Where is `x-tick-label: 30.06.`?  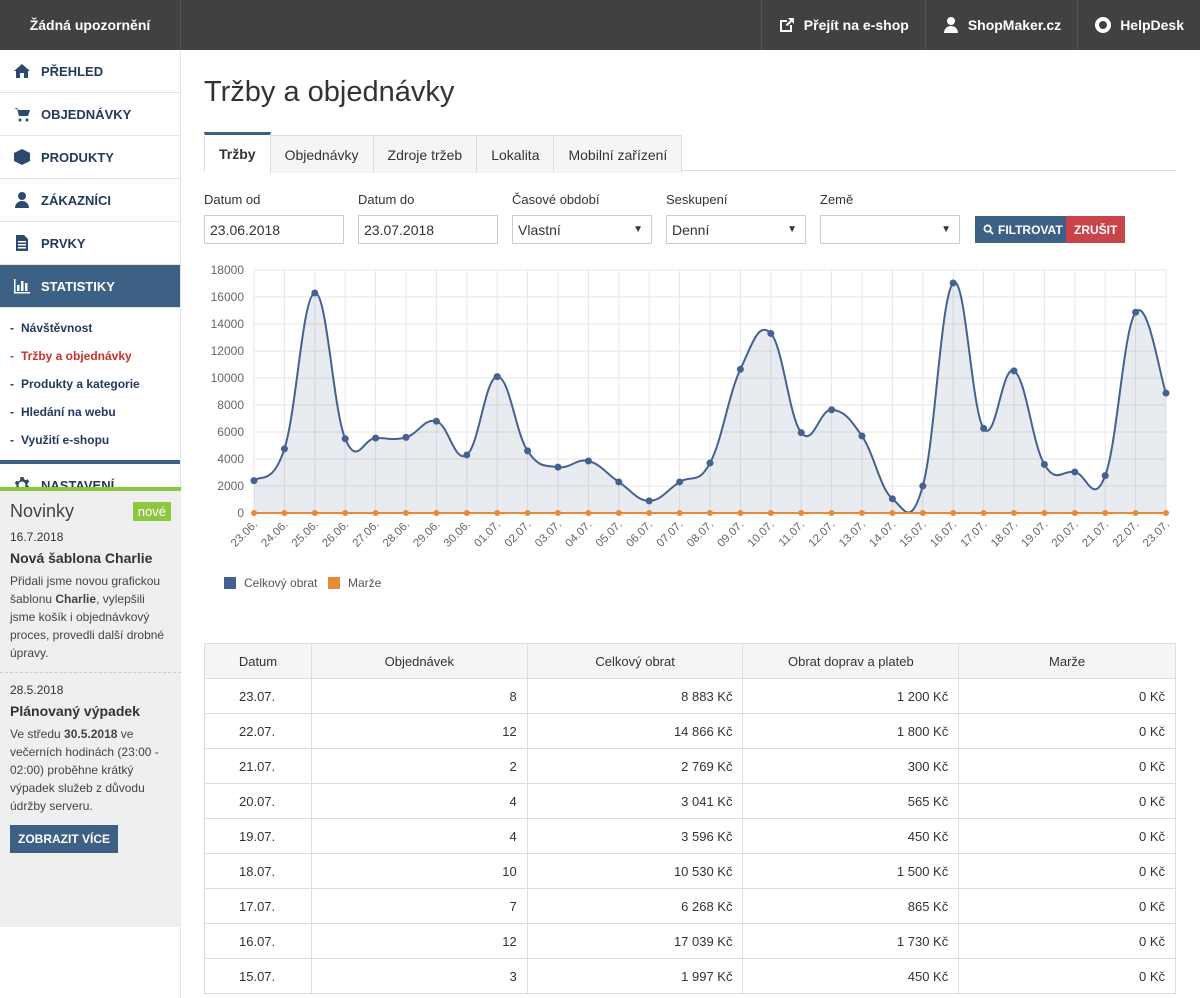
x-tick-label: 30.06. is located at coordinates (457, 534).